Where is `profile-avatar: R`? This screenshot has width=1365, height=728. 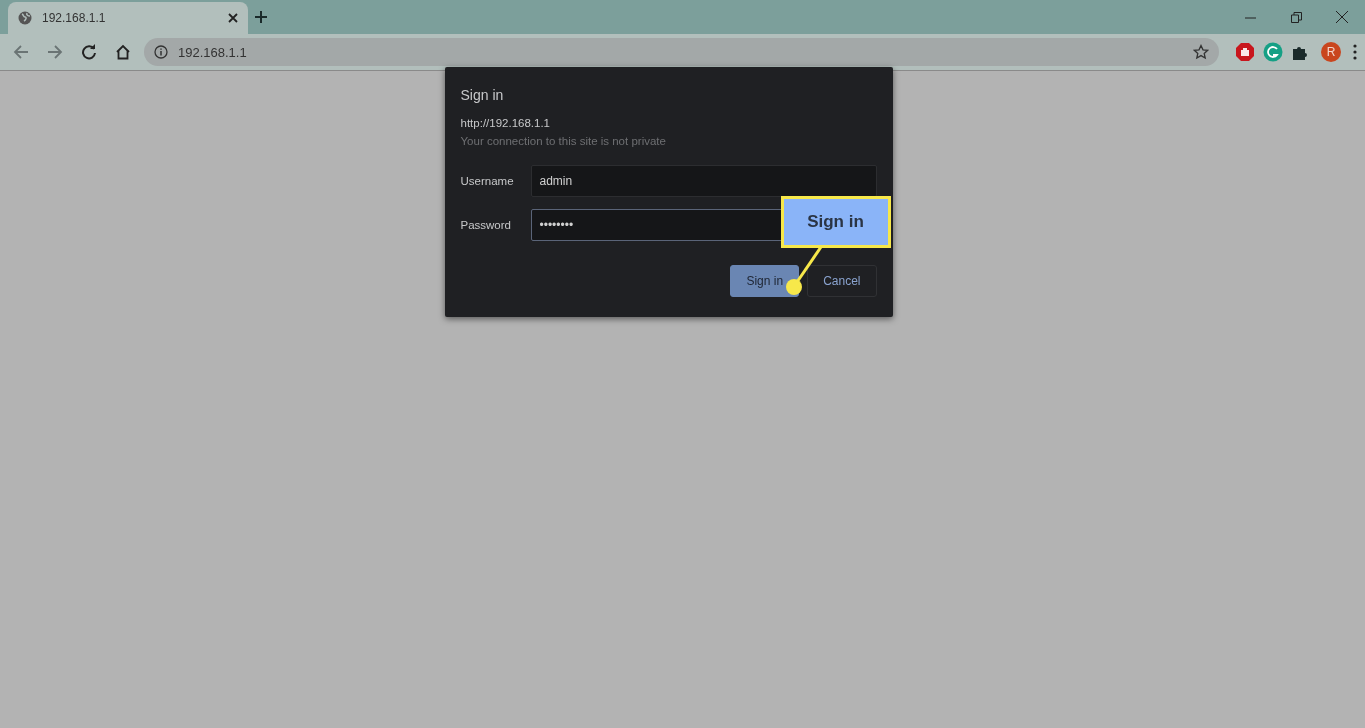 profile-avatar: R is located at coordinates (1331, 52).